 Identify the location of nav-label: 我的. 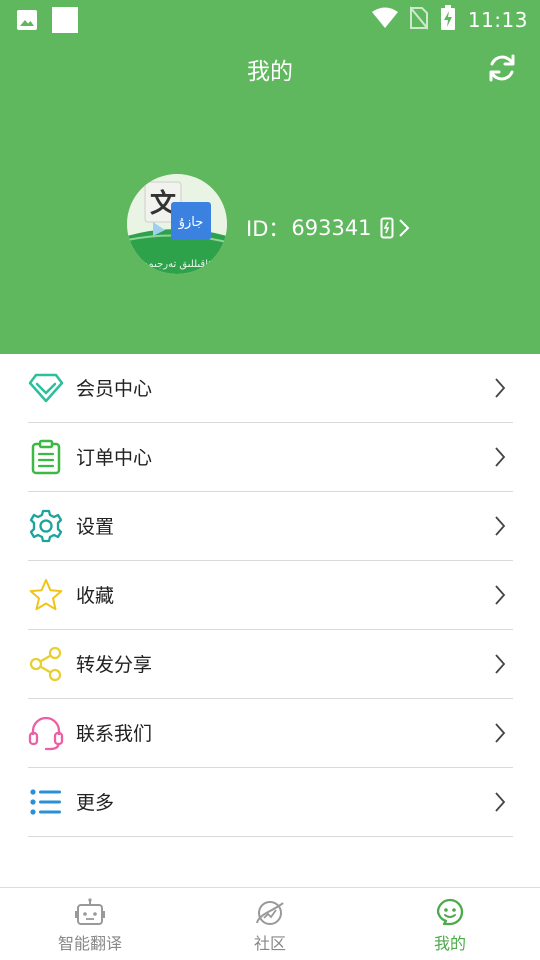
(449, 943).